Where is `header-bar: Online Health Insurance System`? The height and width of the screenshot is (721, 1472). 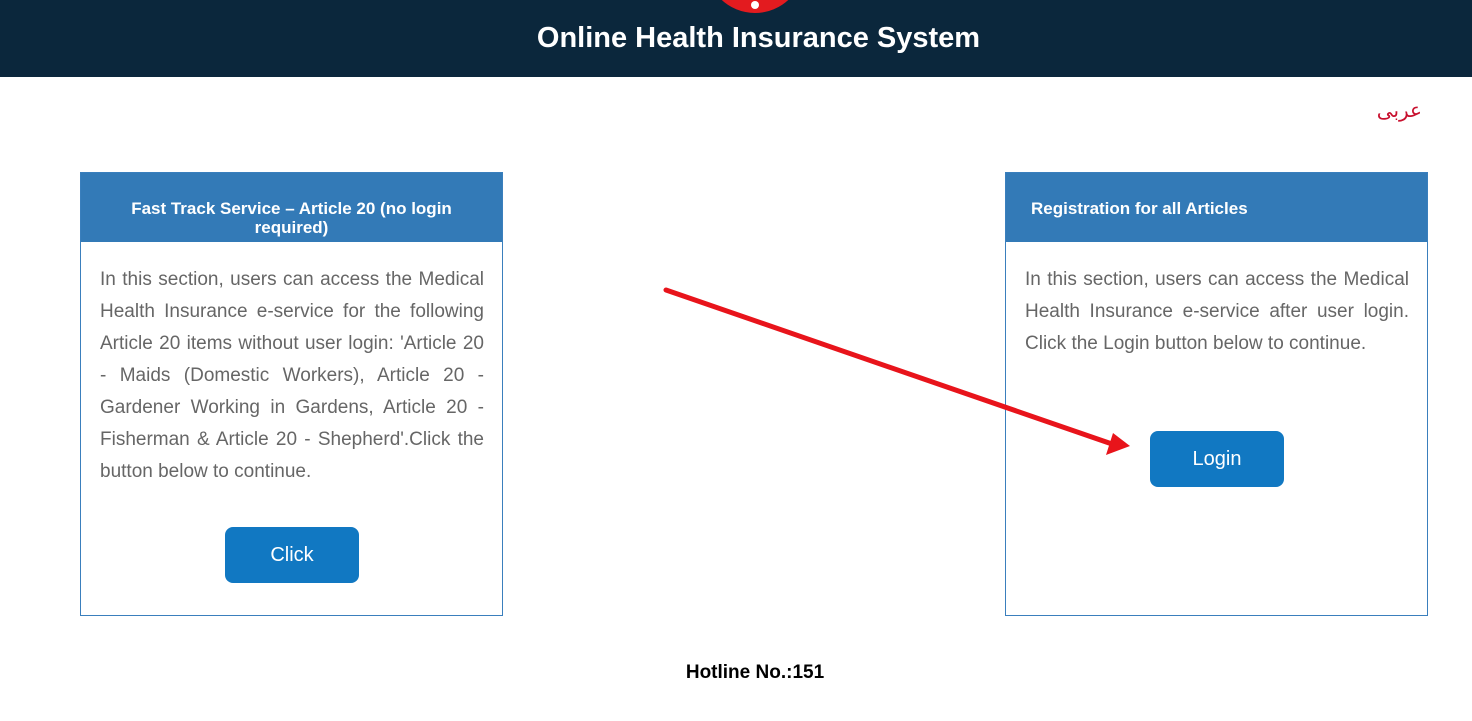
header-bar: Online Health Insurance System is located at coordinates (736, 38).